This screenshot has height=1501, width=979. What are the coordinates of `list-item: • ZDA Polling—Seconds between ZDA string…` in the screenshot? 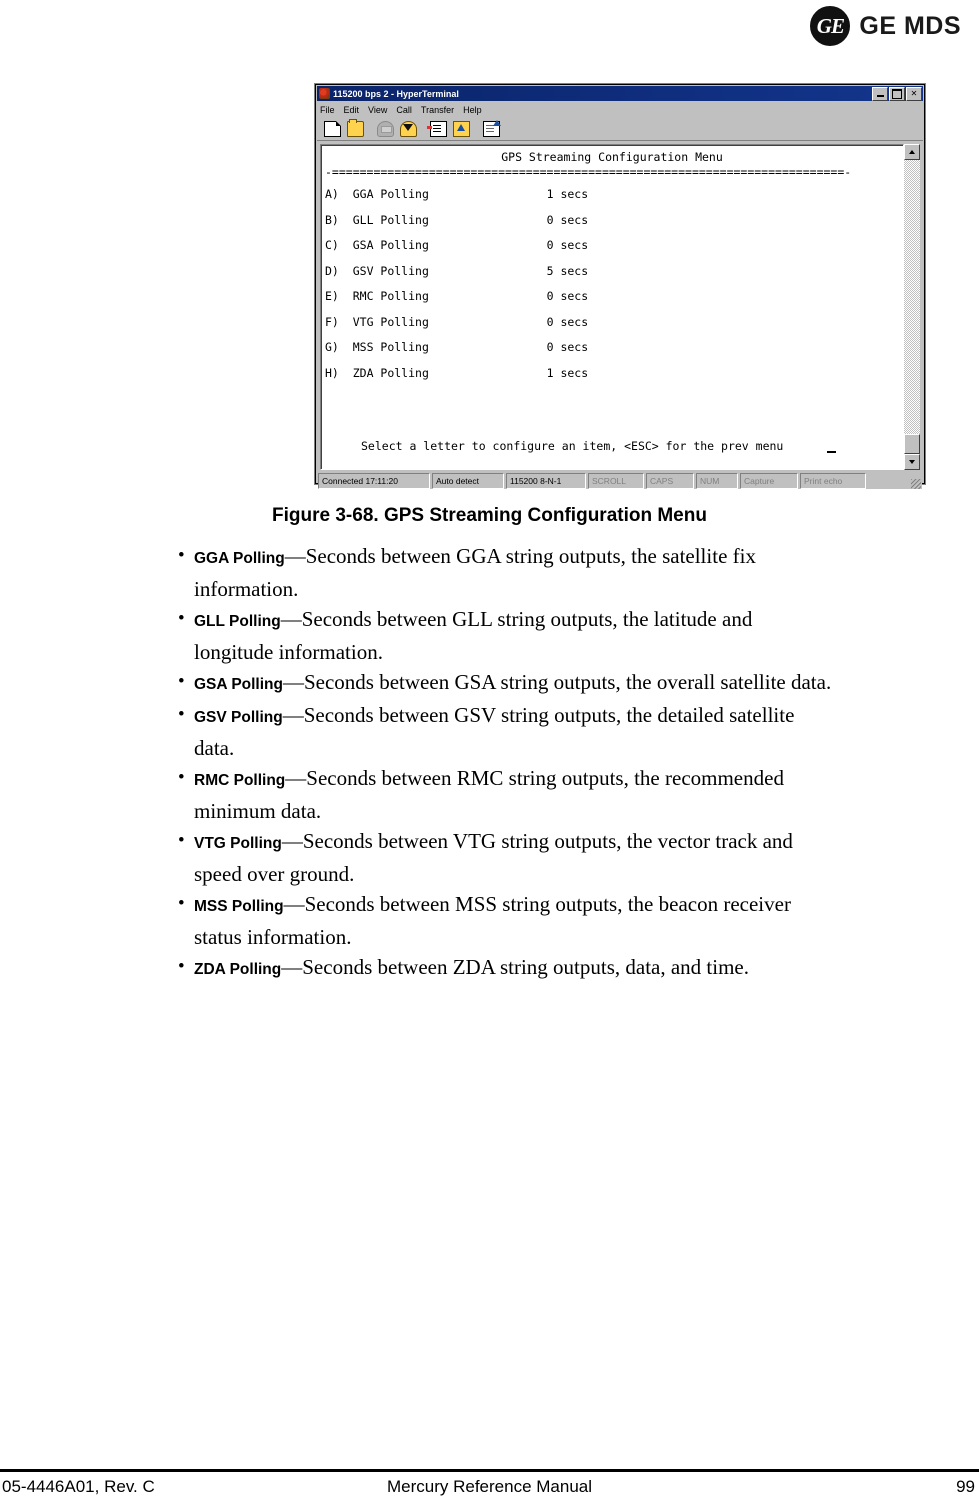 It's located at (578, 968).